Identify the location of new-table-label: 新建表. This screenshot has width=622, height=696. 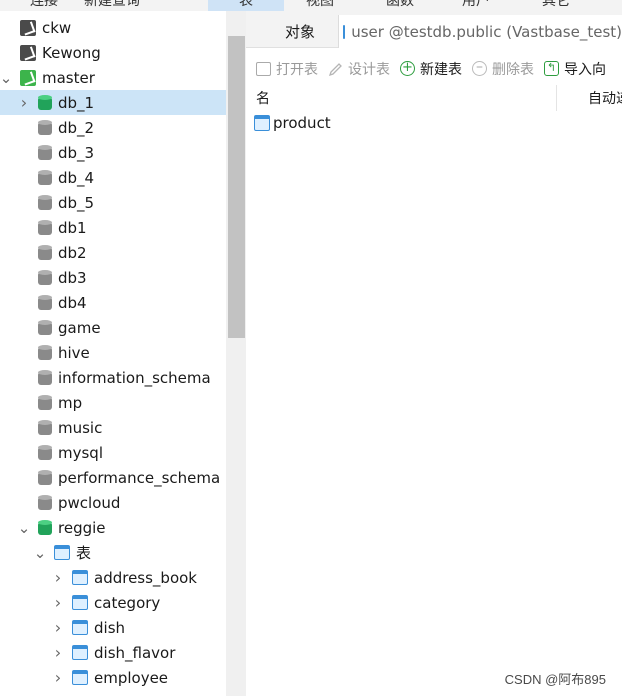
(441, 69).